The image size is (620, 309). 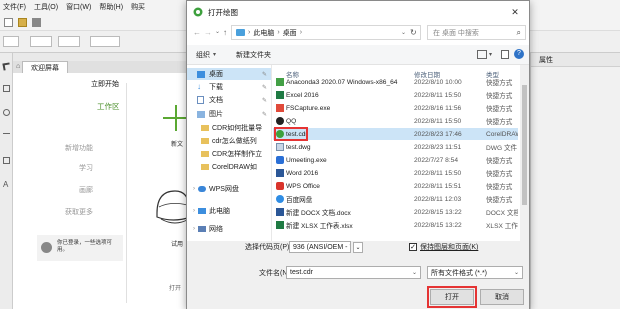 What do you see at coordinates (108, 106) in the screenshot?
I see `welcome-item-workspace: 工作区` at bounding box center [108, 106].